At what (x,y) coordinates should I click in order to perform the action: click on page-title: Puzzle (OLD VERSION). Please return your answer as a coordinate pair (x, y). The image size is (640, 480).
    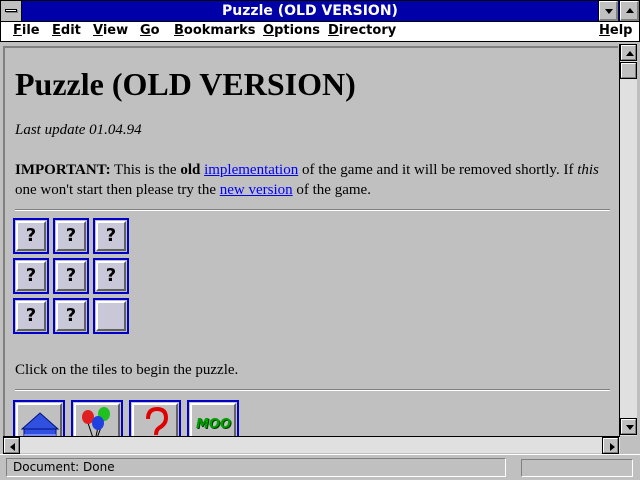
    Looking at the image, I should click on (185, 84).